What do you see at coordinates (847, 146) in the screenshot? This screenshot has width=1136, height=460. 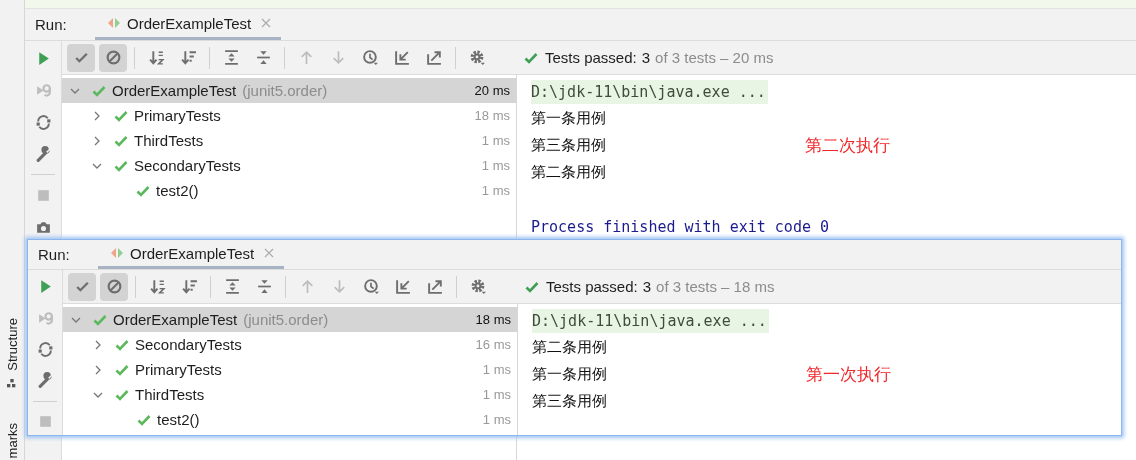 I see `annotation: 第二次执行` at bounding box center [847, 146].